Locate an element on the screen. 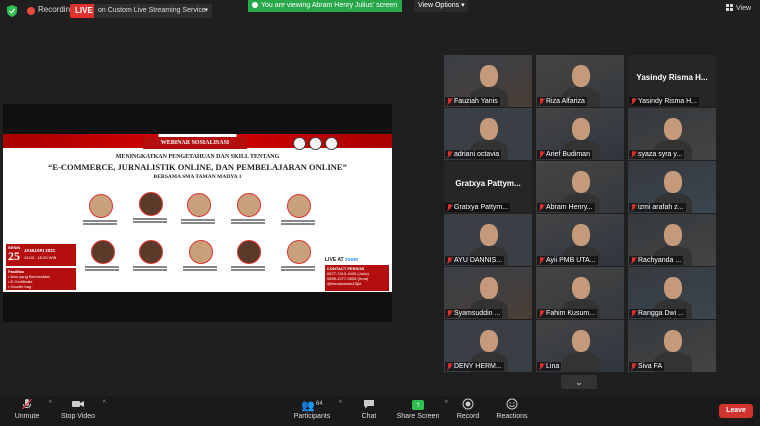 The image size is (760, 426). chevron-down-icon: ⌄ is located at coordinates (579, 382).